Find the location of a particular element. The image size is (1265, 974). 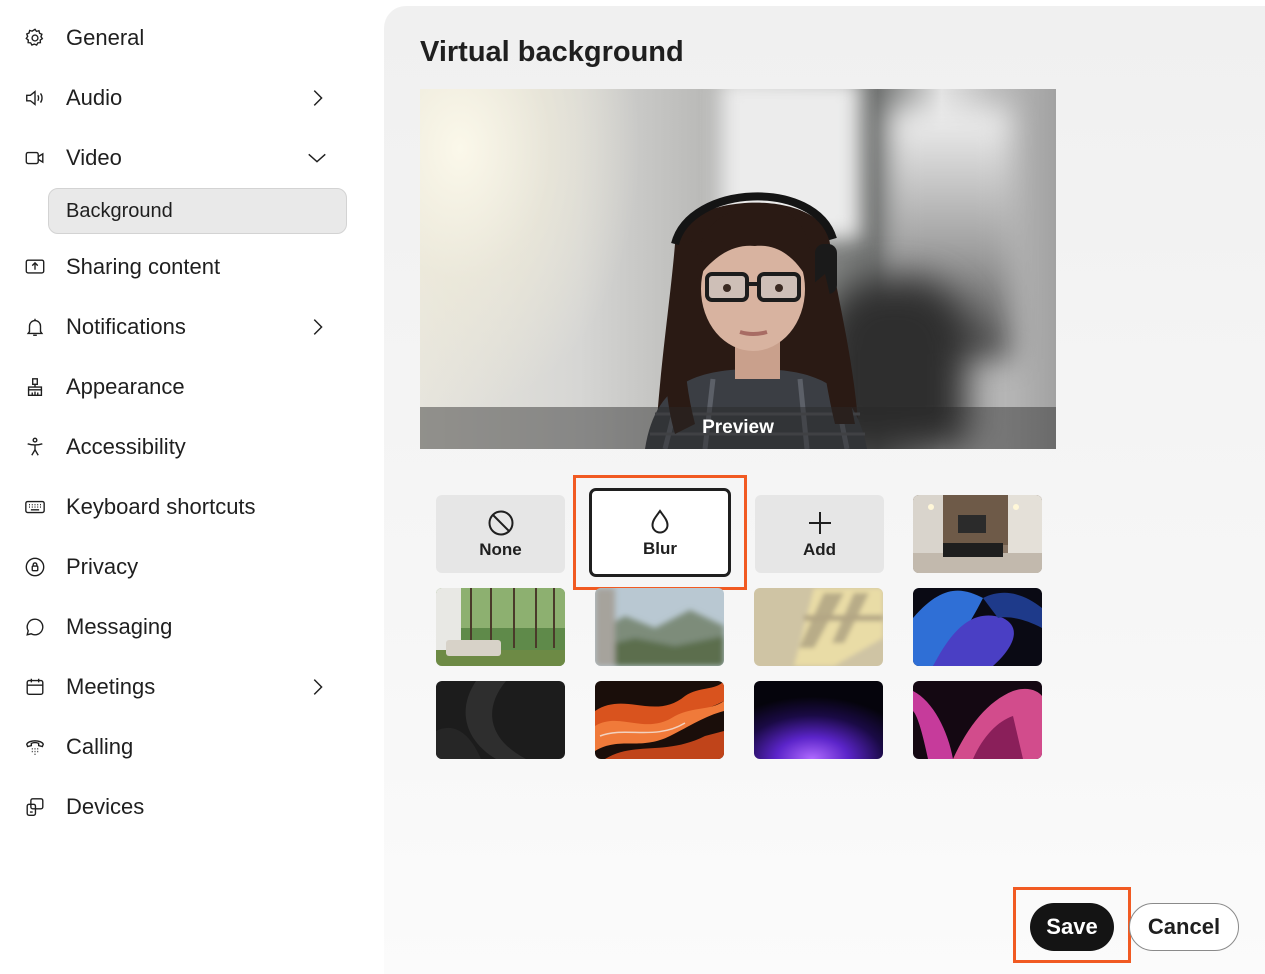

background-option-add: Add is located at coordinates (819, 534).